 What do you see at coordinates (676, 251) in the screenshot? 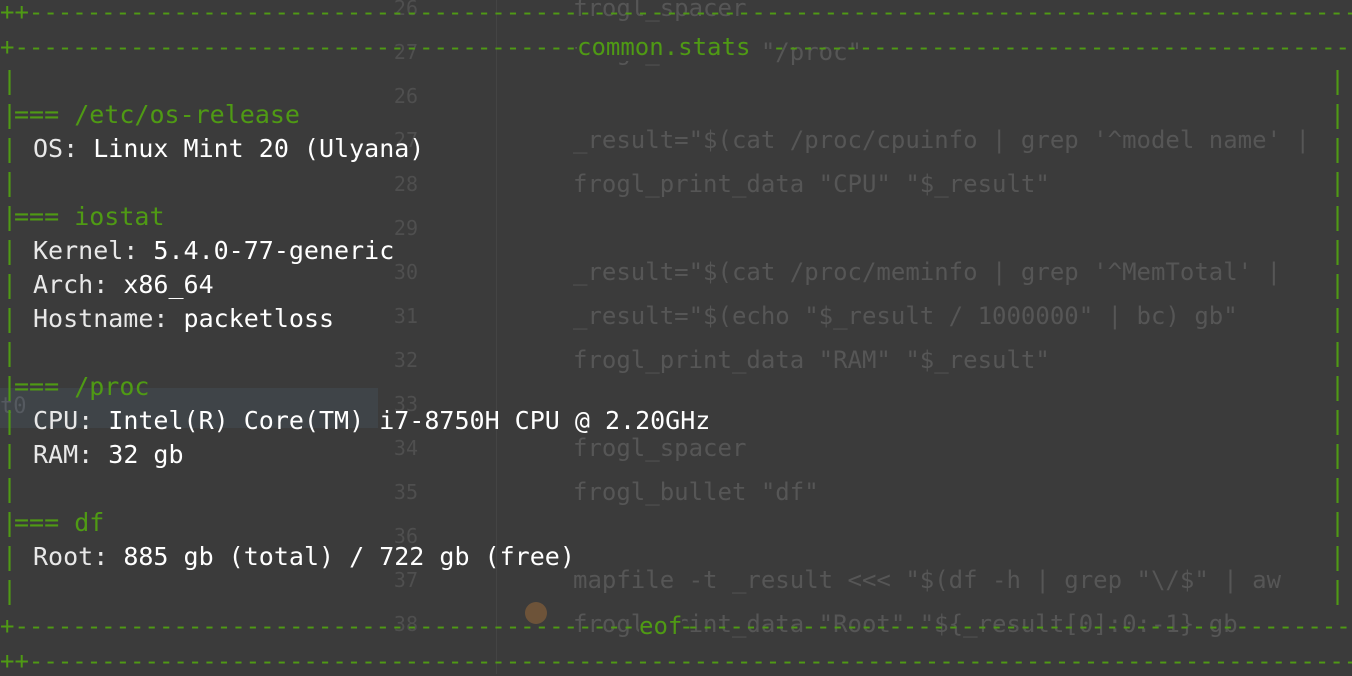
I see `kernel-row: | Kernel: 5.4.0-77-generic |` at bounding box center [676, 251].